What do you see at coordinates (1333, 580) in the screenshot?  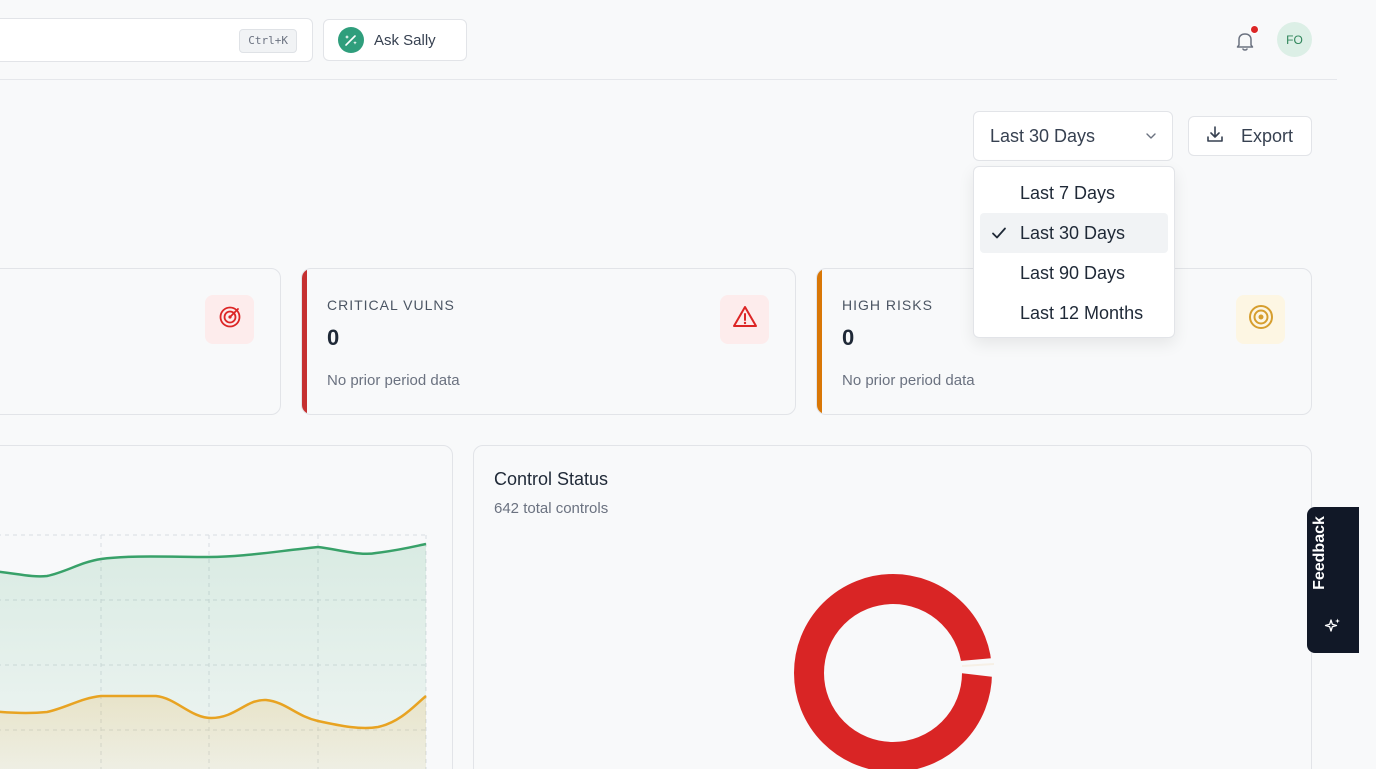 I see `feedback-tab: Feedback` at bounding box center [1333, 580].